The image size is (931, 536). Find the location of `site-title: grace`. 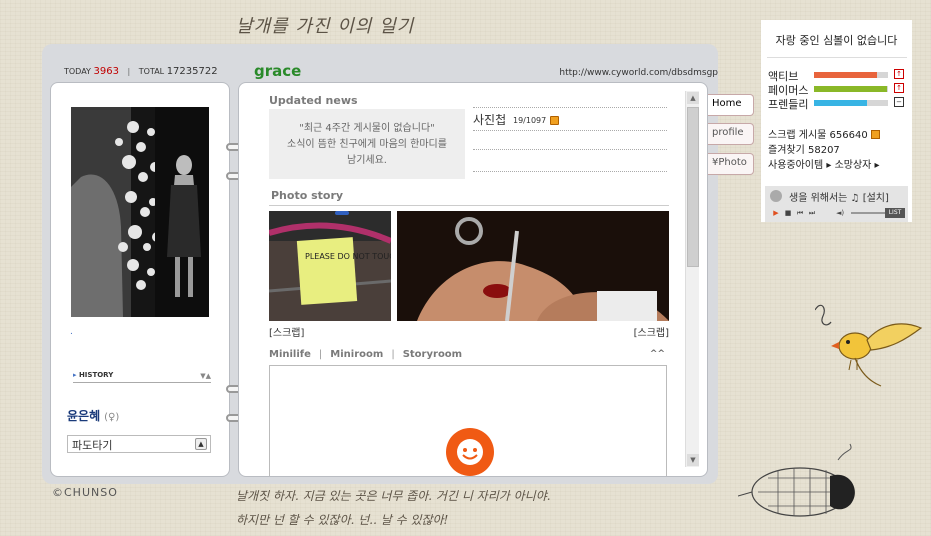

site-title: grace is located at coordinates (314, 72).